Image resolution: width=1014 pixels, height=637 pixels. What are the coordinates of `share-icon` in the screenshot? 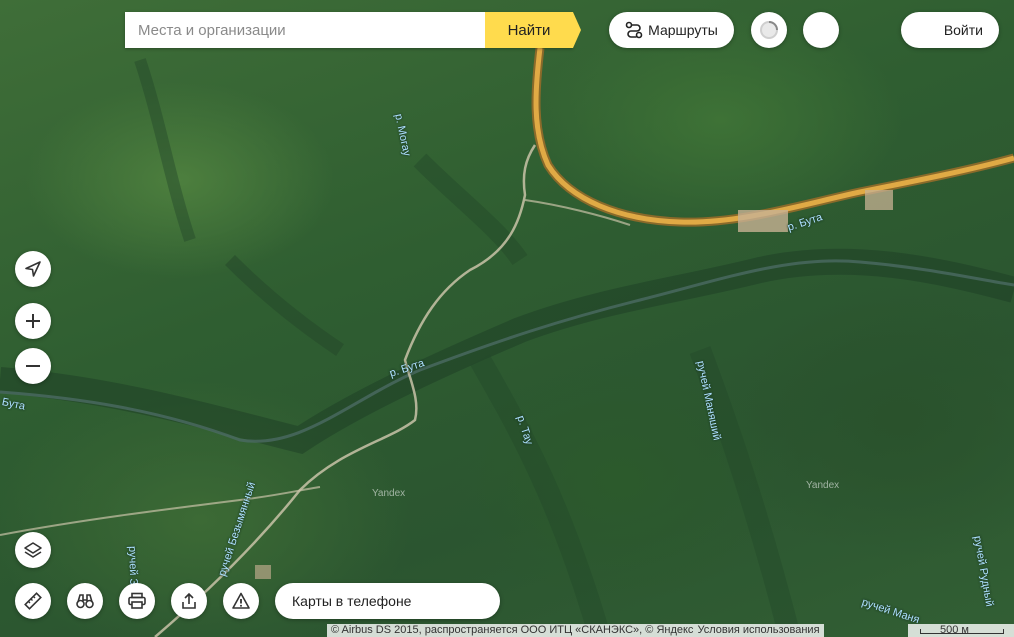 It's located at (189, 600).